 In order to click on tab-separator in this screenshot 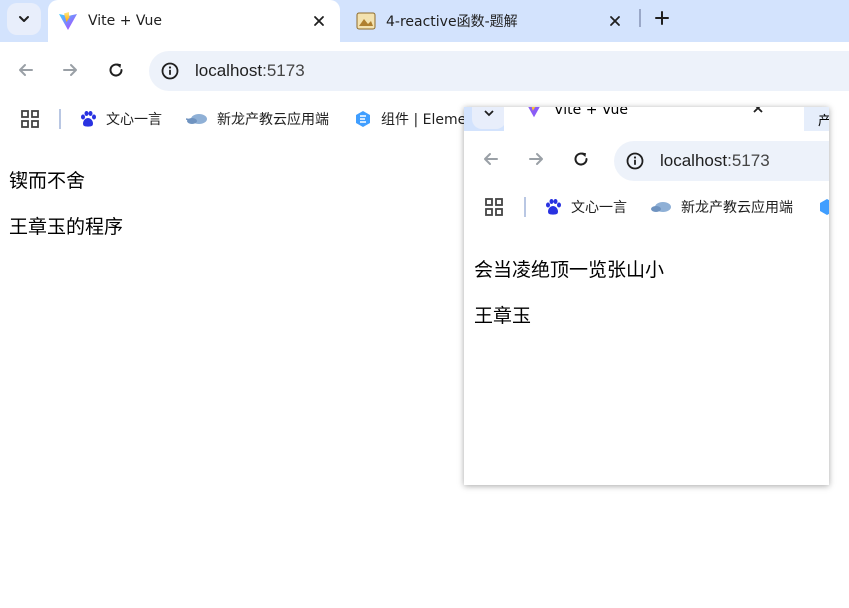, I will do `click(640, 18)`.